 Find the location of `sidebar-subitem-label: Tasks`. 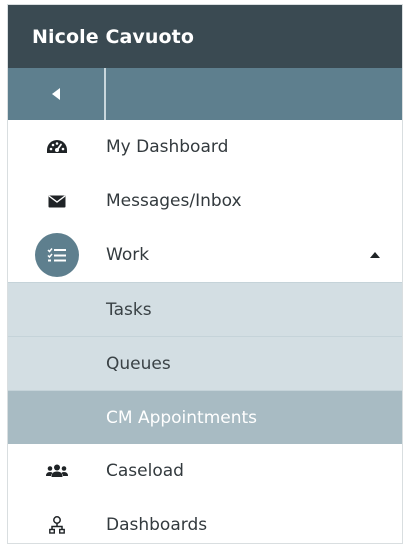

sidebar-subitem-label: Tasks is located at coordinates (129, 309).